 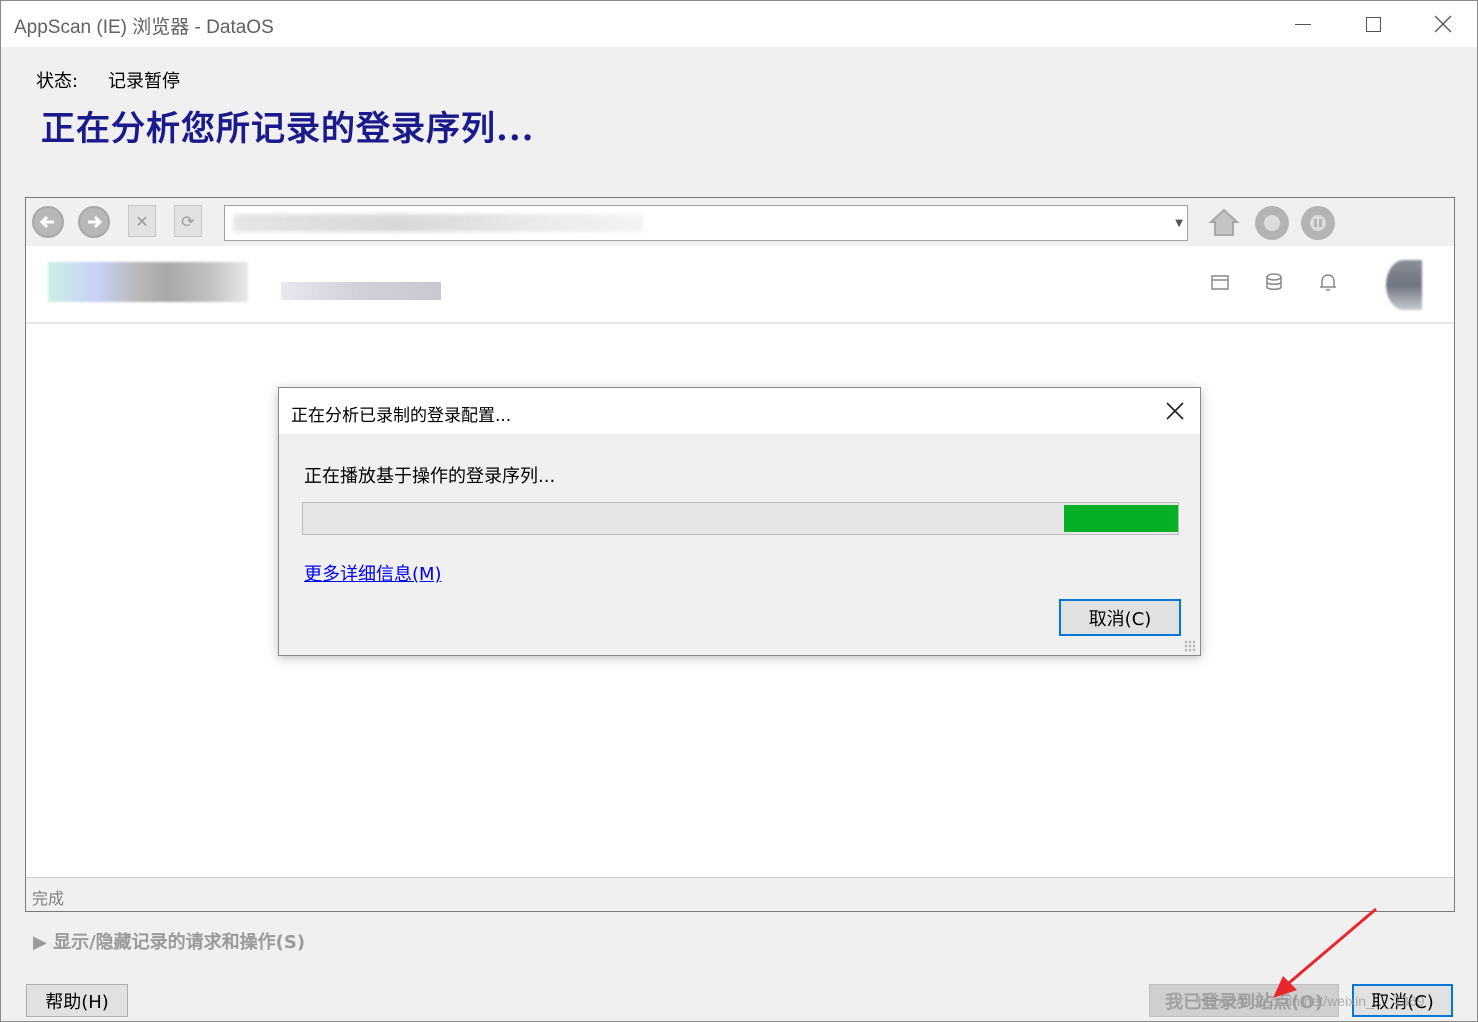 I want to click on home-icon, so click(x=1224, y=222).